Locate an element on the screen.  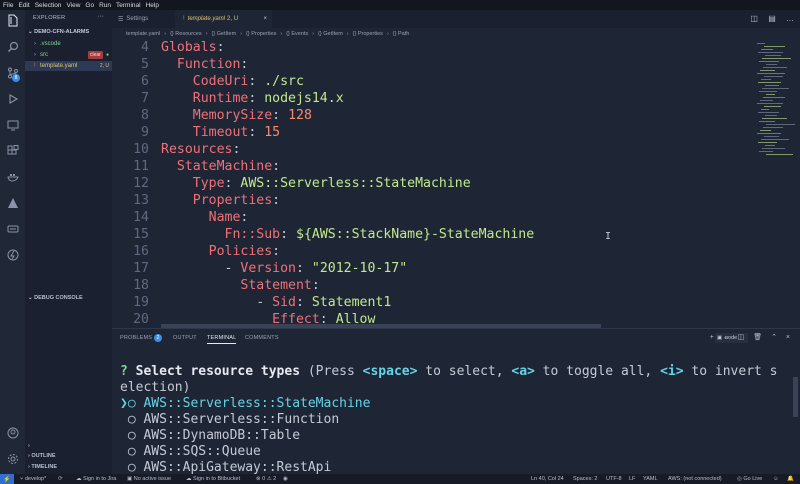
resource-option: ○ AWS::DynamoDB::Table is located at coordinates (456, 436).